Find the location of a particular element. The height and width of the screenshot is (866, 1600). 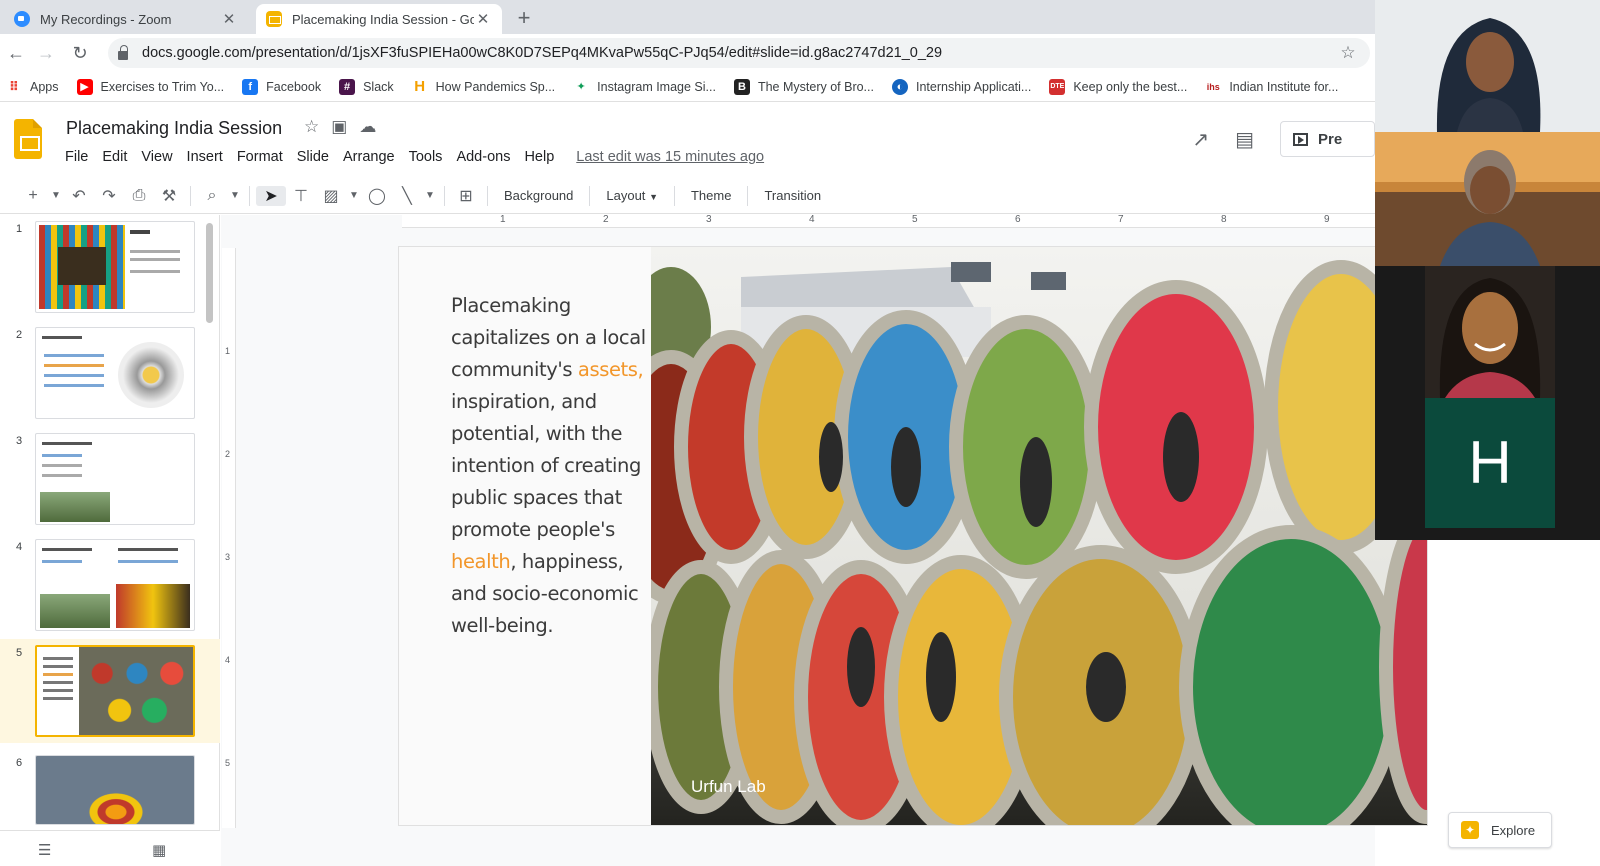

new-tab-button: + is located at coordinates (524, 18).